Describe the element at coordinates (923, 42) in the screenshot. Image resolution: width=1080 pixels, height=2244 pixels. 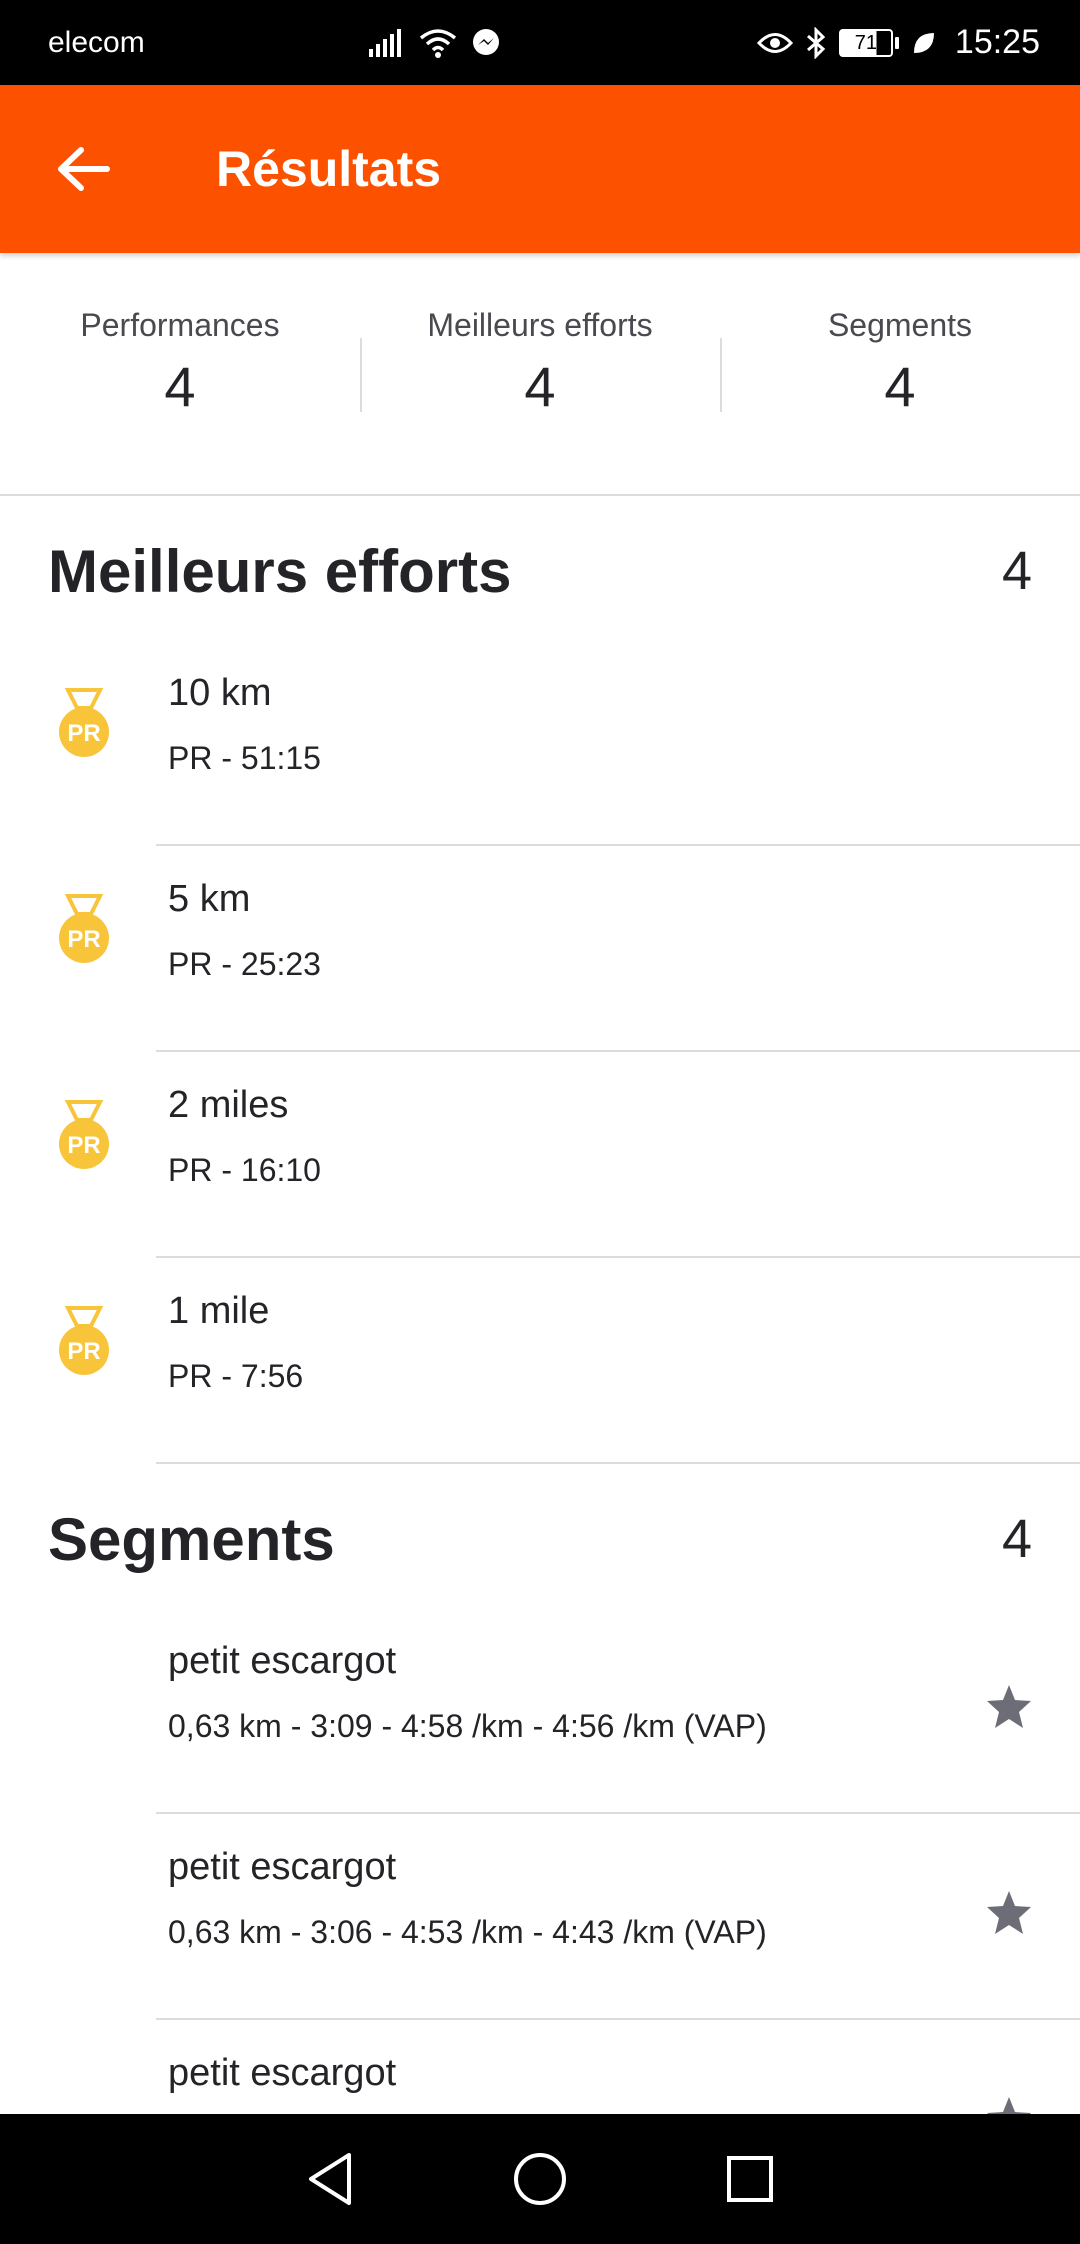
I see `leaf-icon` at that location.